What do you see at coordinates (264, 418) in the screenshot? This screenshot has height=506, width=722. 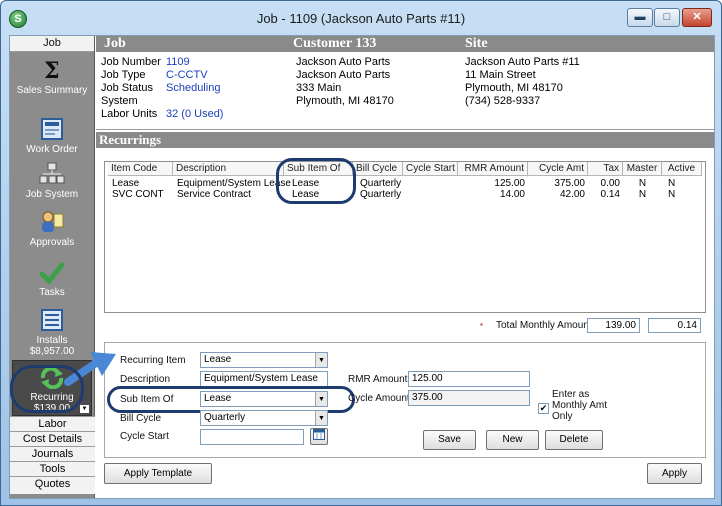 I see `bill-cycle-select: Quarterly ▼` at bounding box center [264, 418].